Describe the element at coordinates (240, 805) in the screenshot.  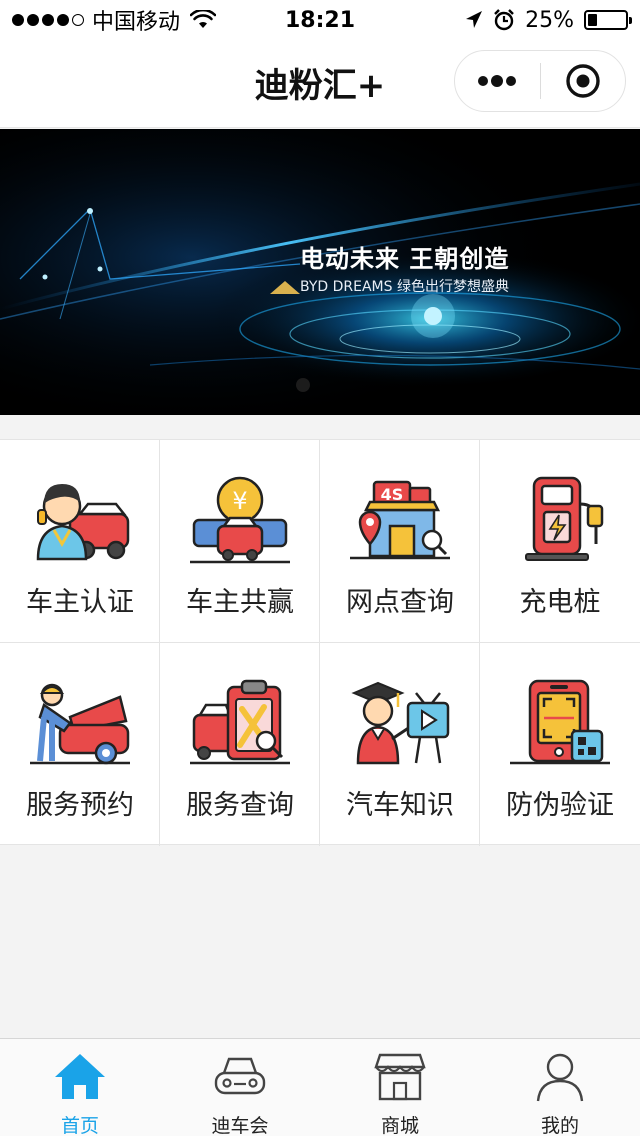
I see `grid-item-label: 服务查询` at that location.